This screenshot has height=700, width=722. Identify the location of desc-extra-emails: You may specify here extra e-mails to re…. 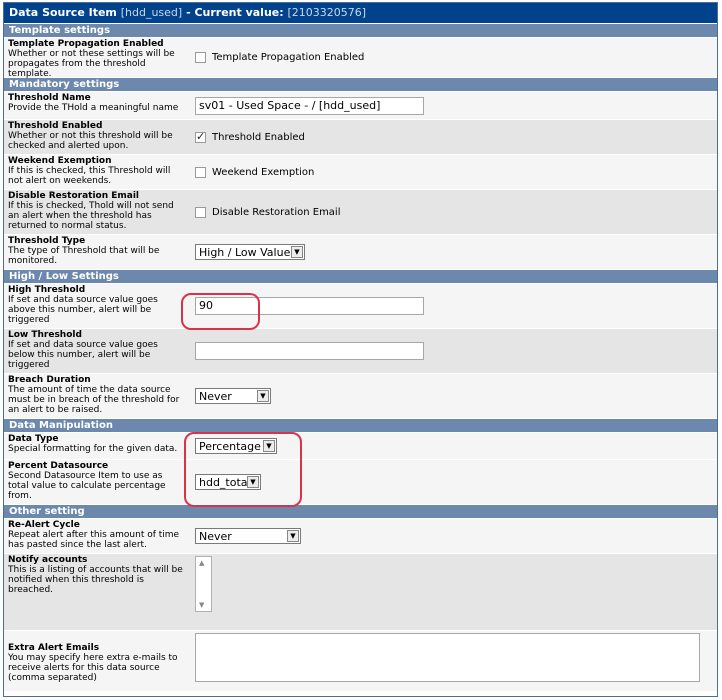
(93, 668).